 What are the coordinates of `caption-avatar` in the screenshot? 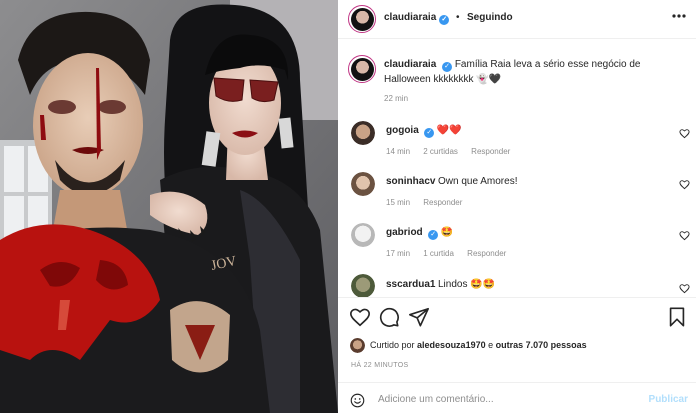 It's located at (362, 69).